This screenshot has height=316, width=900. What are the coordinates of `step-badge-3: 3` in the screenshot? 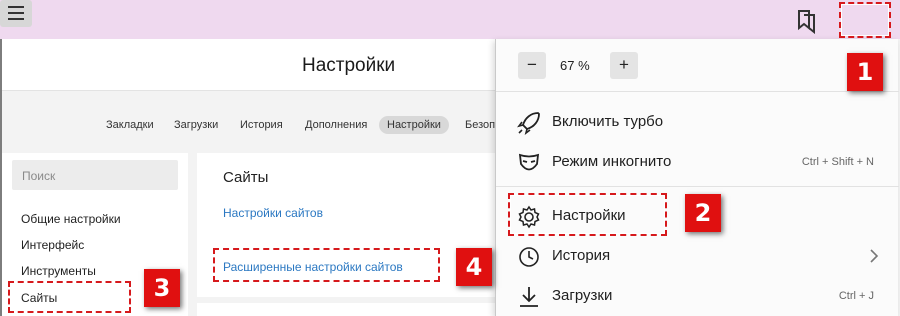 It's located at (162, 288).